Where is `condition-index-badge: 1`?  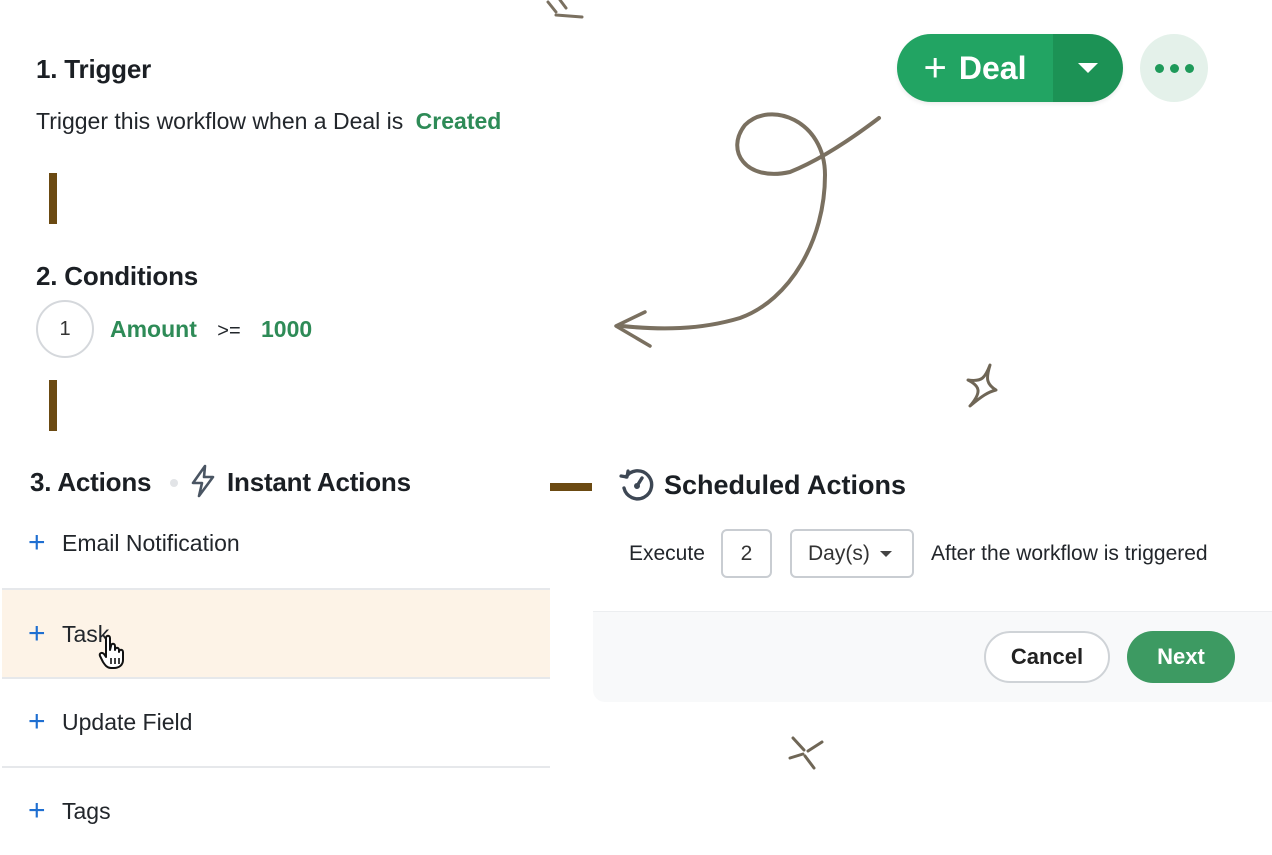 condition-index-badge: 1 is located at coordinates (65, 329).